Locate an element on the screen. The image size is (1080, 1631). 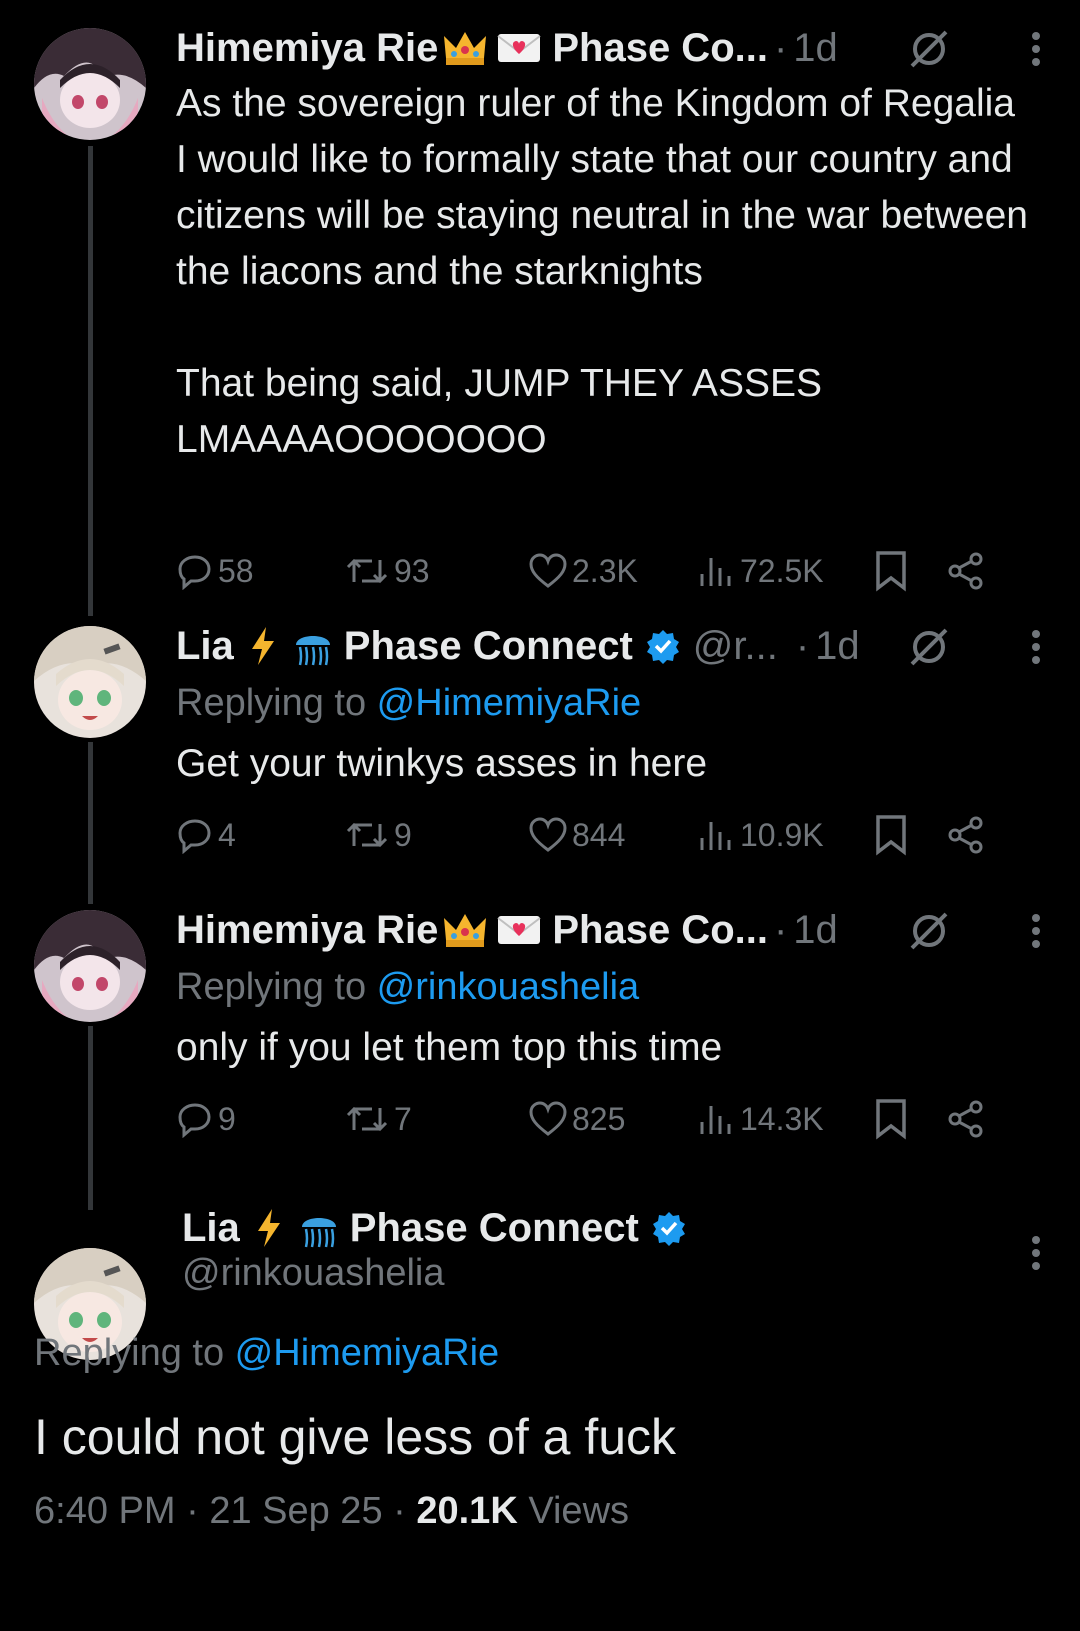
reply-button: 9 is located at coordinates (206, 1119).